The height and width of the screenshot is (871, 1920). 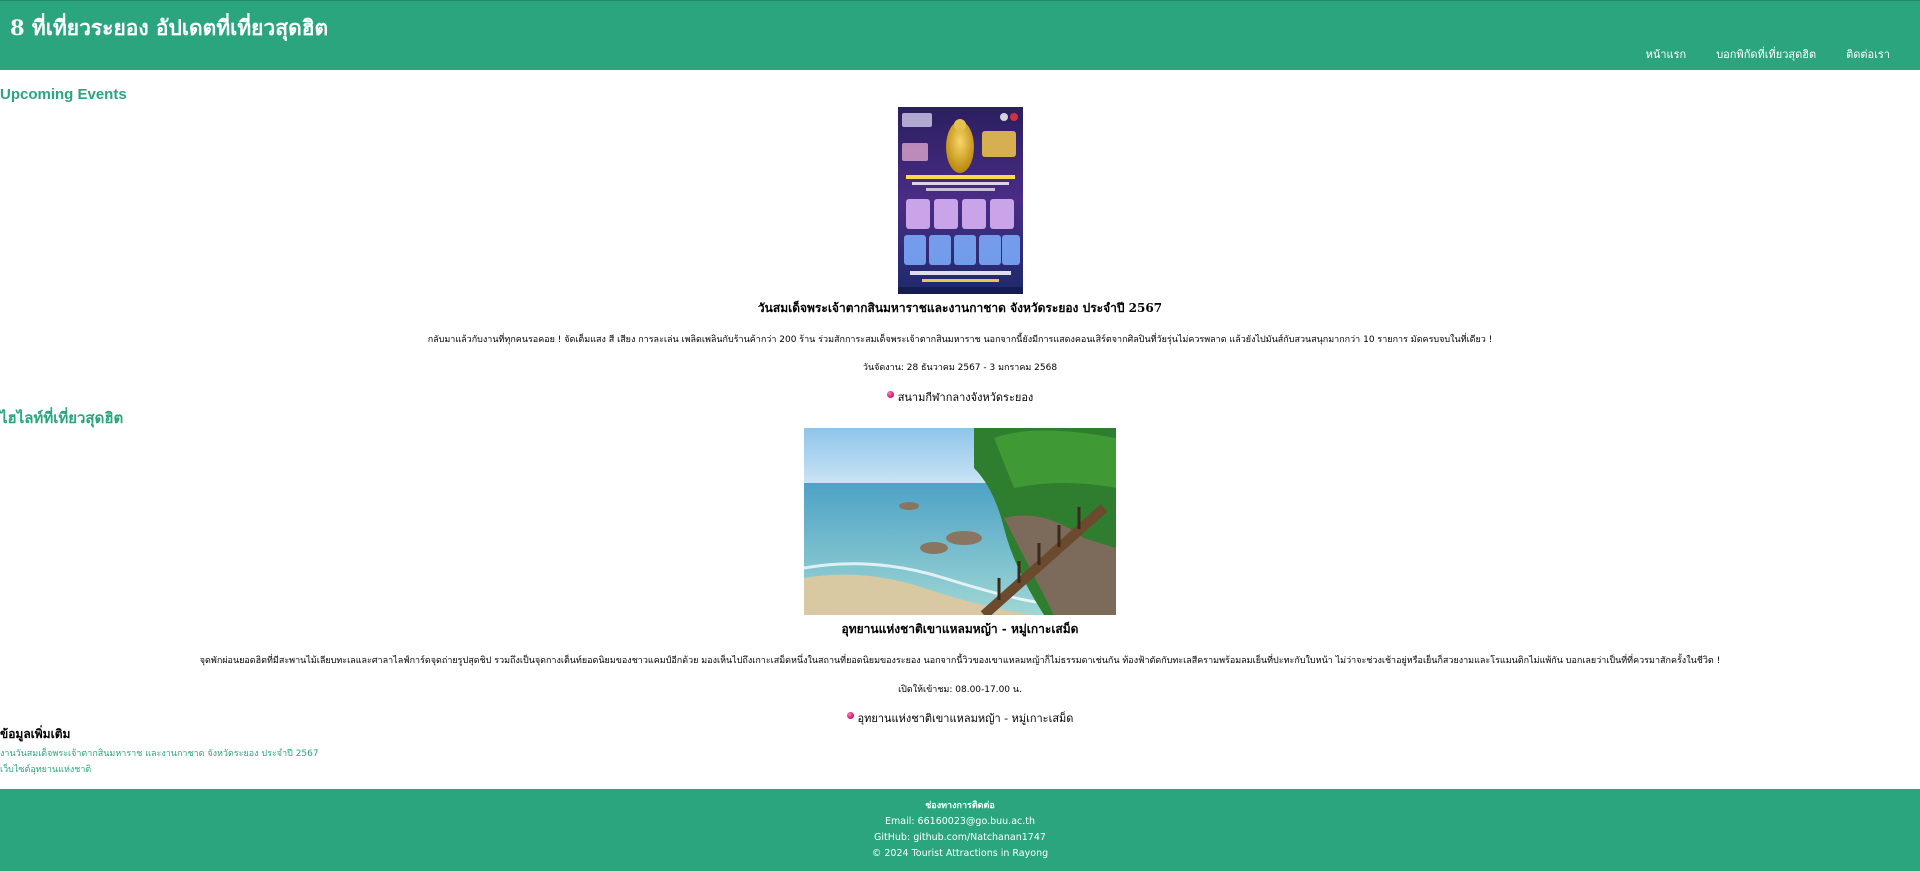 What do you see at coordinates (169, 27) in the screenshot?
I see `site-title: 8 ที่เที่ยวระยอง อัปเดตที่เที่ยวสุดฮิต` at bounding box center [169, 27].